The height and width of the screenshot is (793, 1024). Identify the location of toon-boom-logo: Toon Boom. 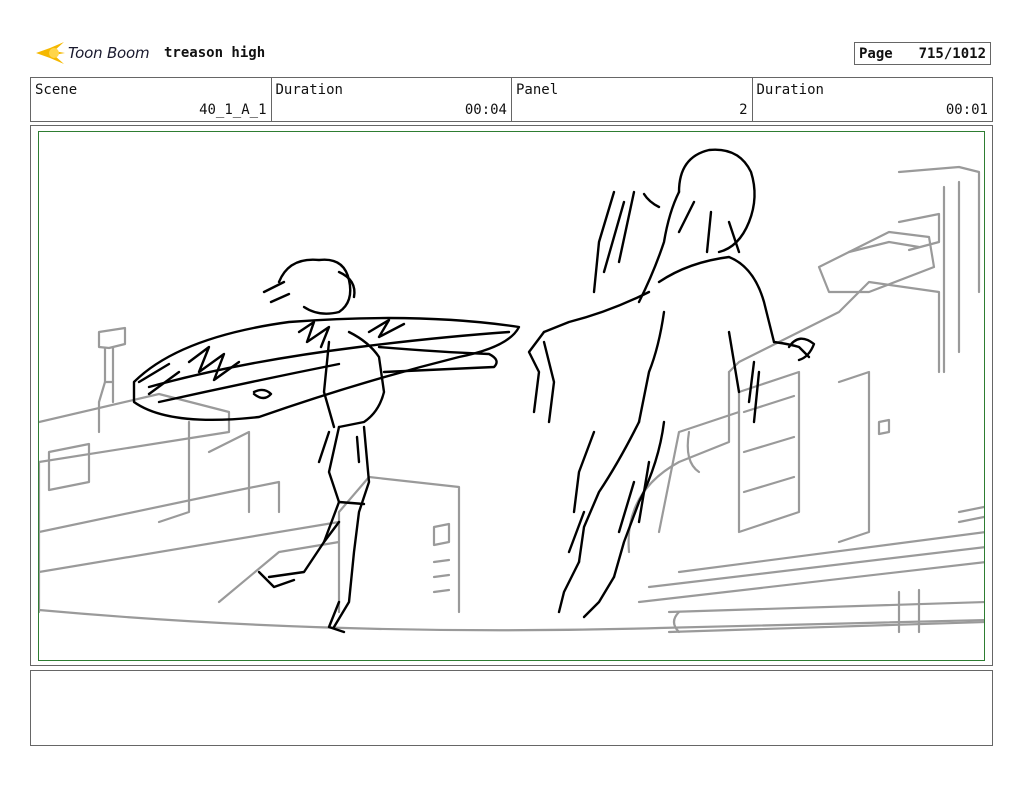
(92, 53).